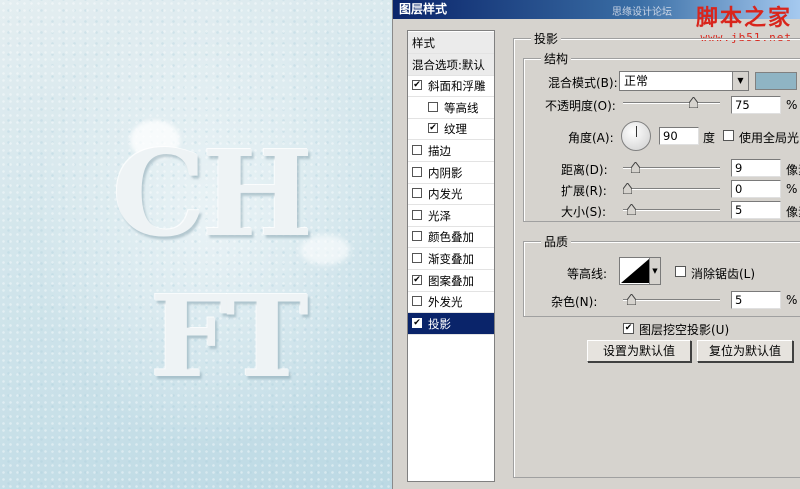 This screenshot has height=489, width=800. I want to click on style-list-item: 等高线, so click(451, 108).